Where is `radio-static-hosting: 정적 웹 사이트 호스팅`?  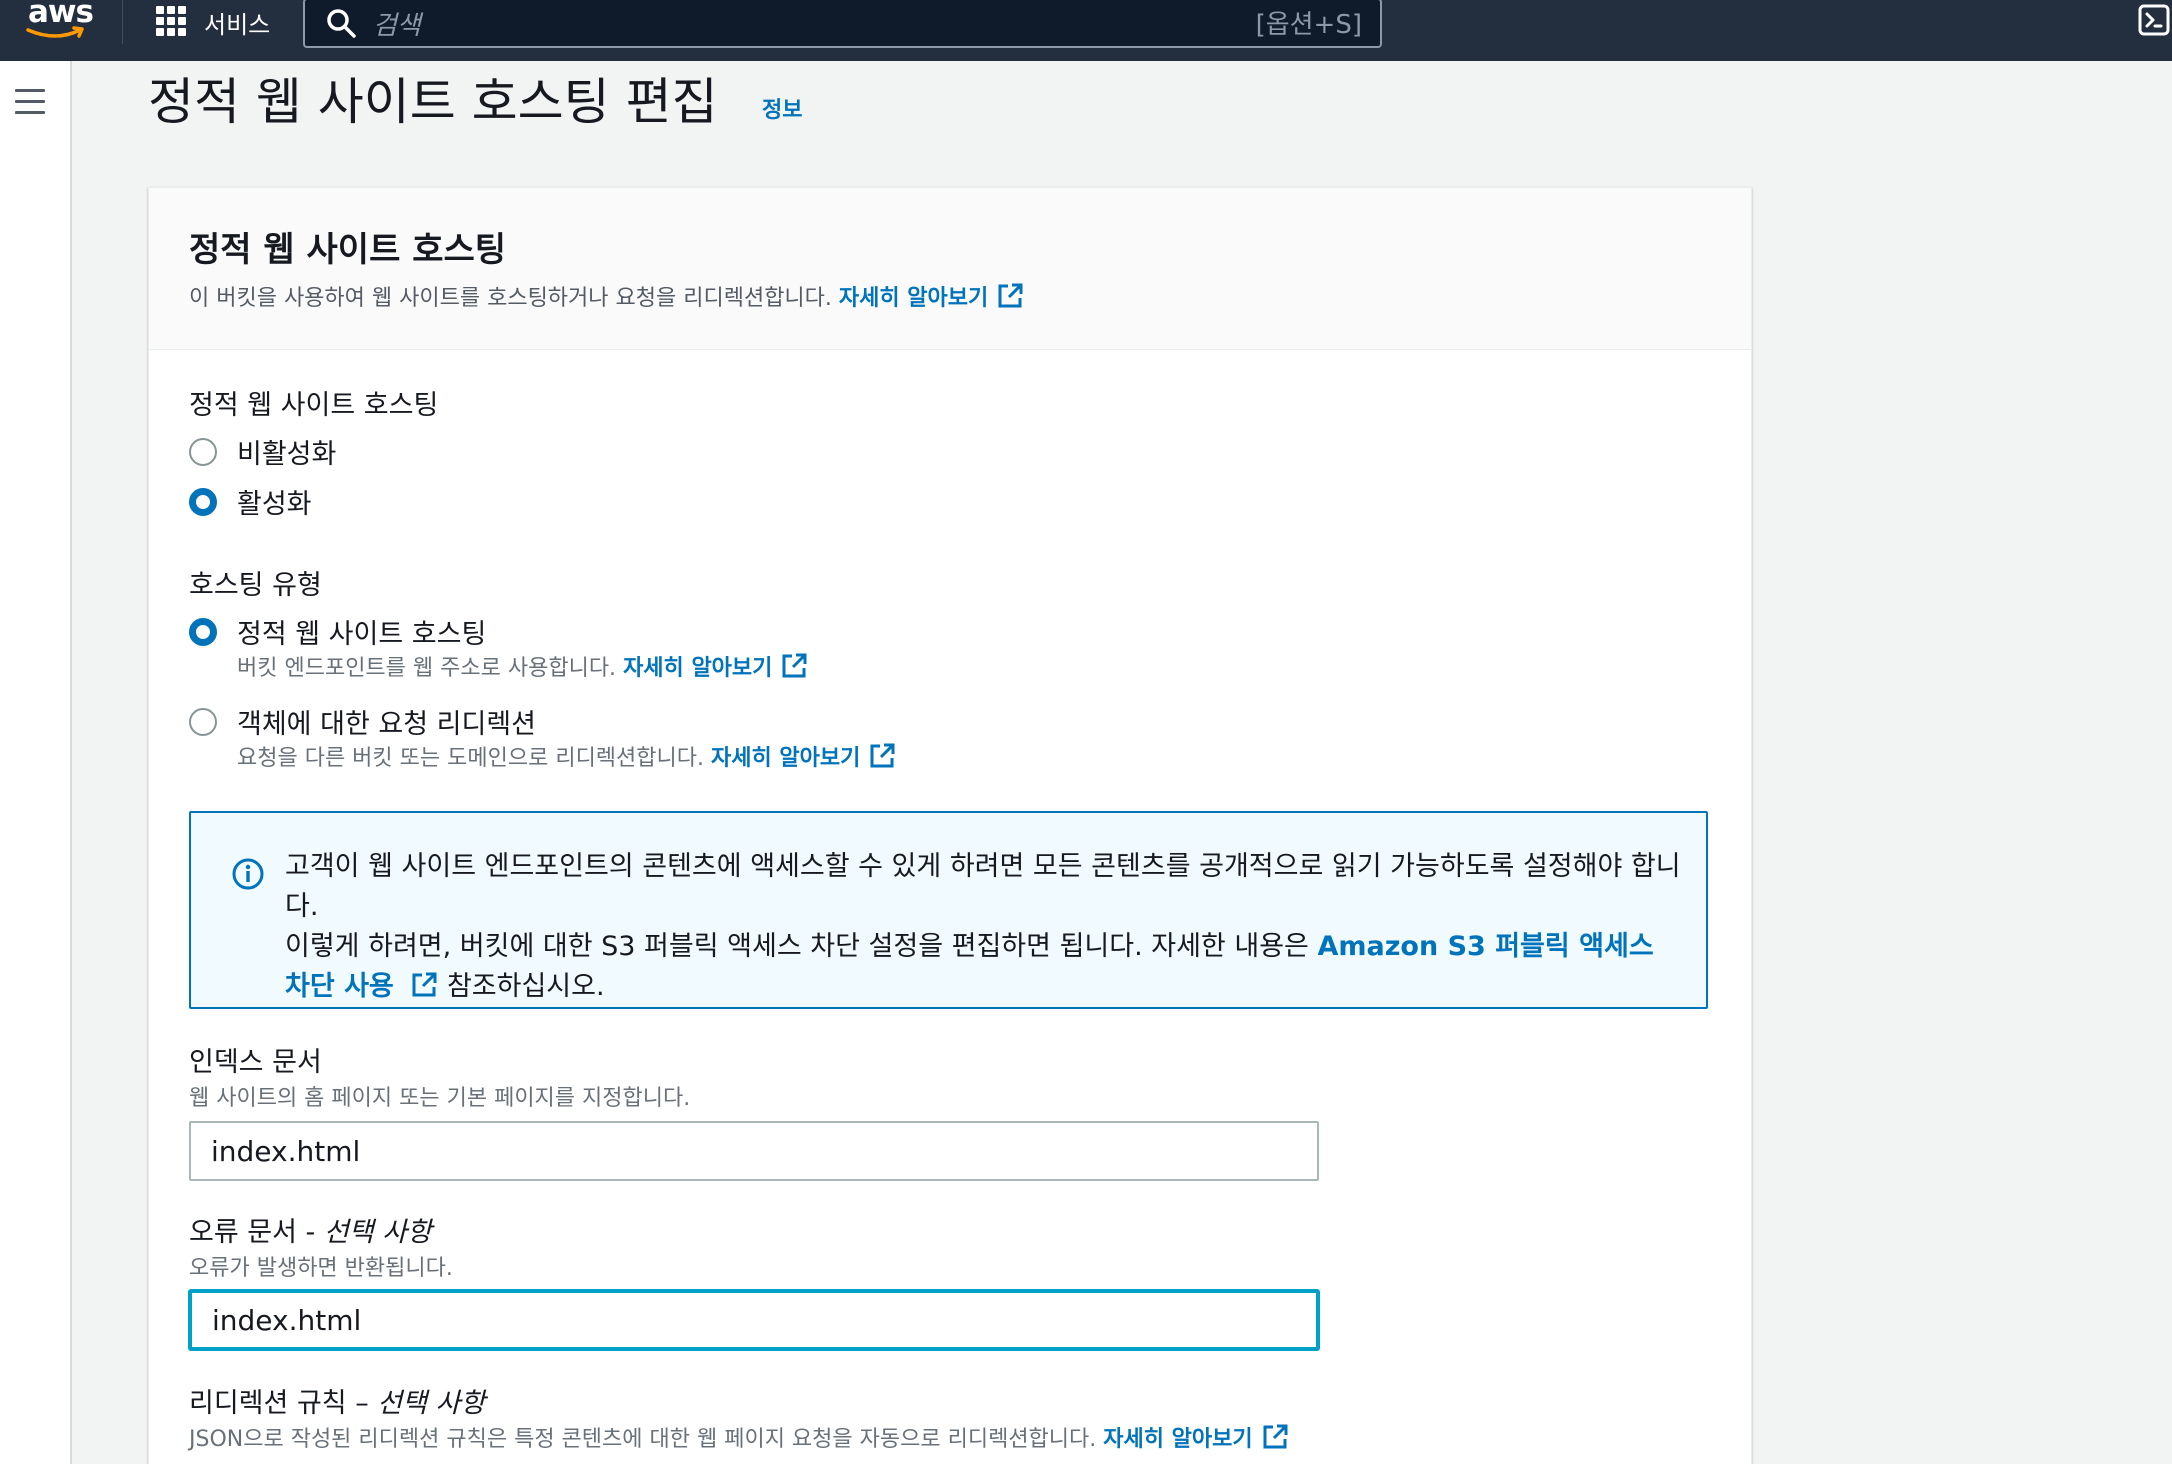
radio-static-hosting: 정적 웹 사이트 호스팅 is located at coordinates (337, 631).